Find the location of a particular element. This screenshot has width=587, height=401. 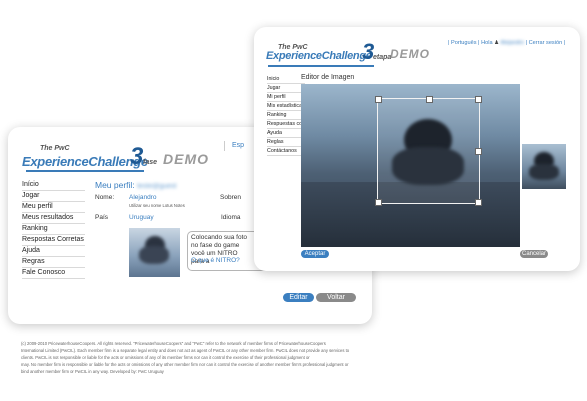

sidebar-item: Jugar is located at coordinates (286, 88).